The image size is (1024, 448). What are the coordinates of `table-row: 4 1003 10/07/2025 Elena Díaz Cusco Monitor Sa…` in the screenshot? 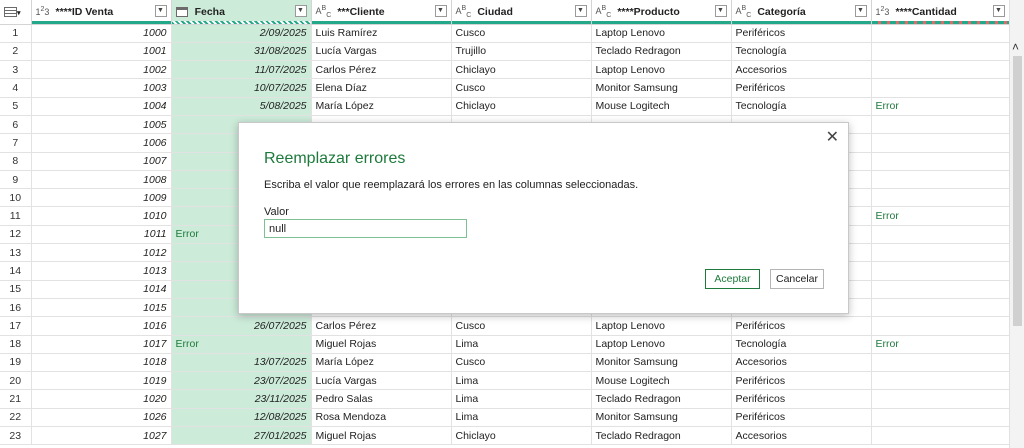 It's located at (504, 88).